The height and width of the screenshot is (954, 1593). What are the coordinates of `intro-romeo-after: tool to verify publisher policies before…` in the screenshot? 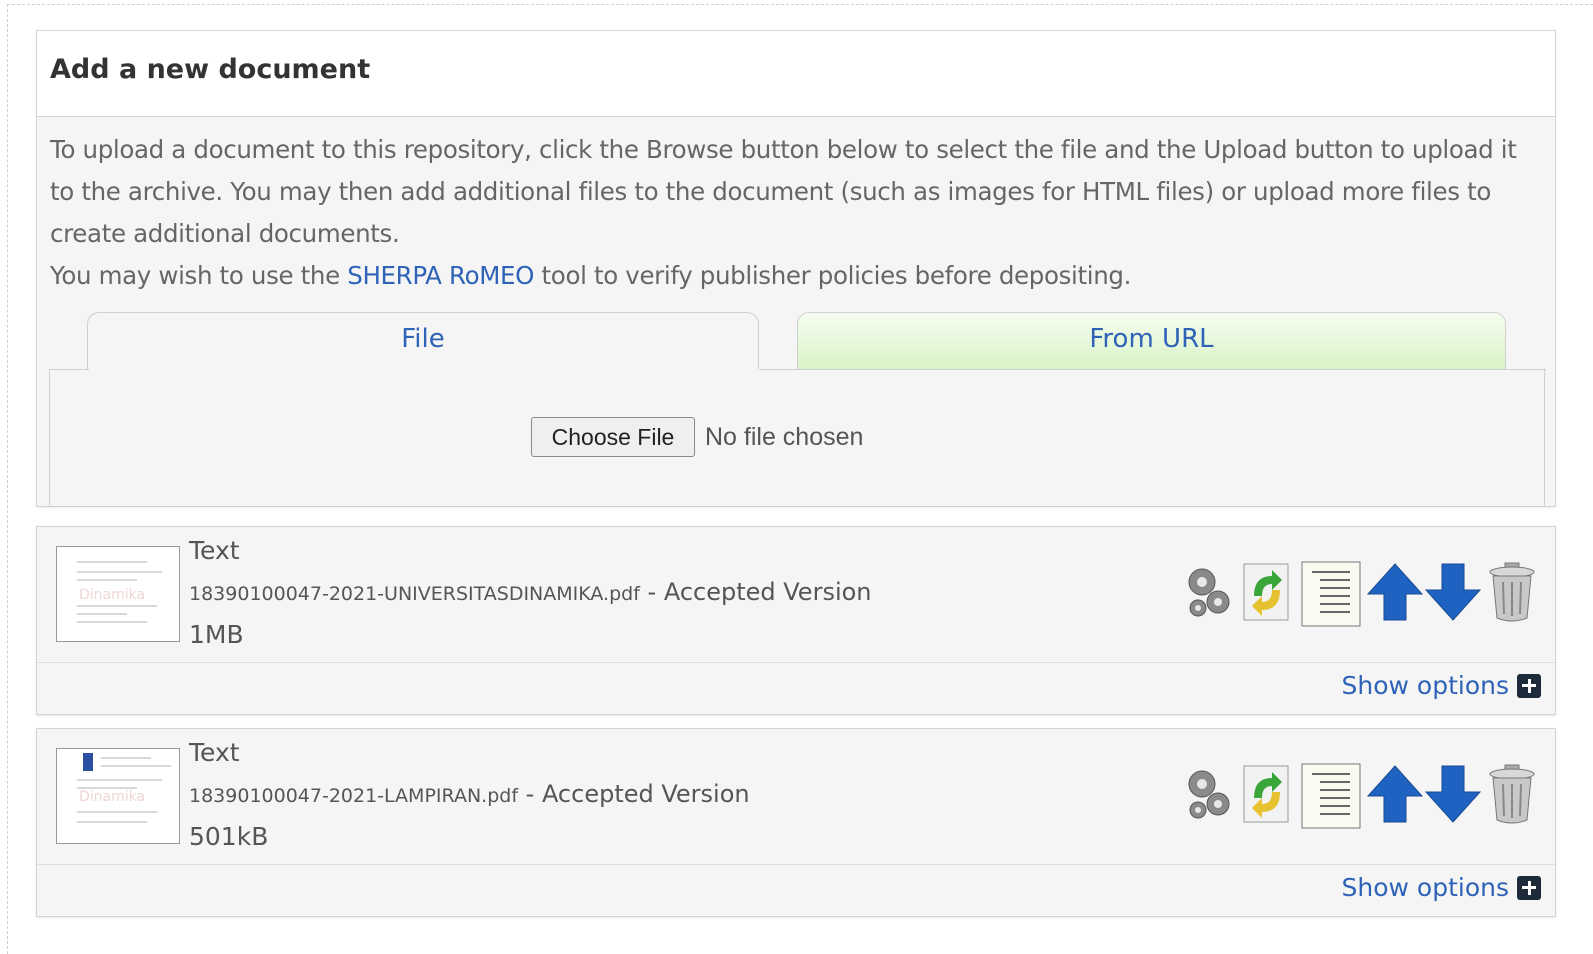 It's located at (833, 275).